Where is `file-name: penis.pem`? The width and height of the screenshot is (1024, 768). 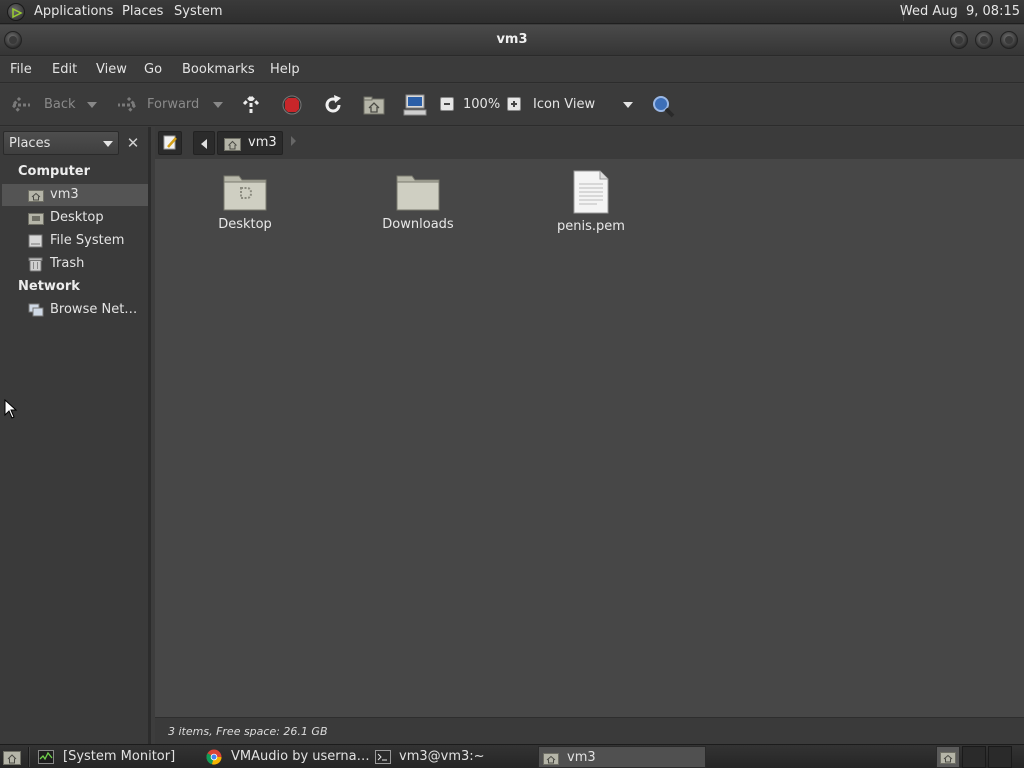
file-name: penis.pem is located at coordinates (591, 226).